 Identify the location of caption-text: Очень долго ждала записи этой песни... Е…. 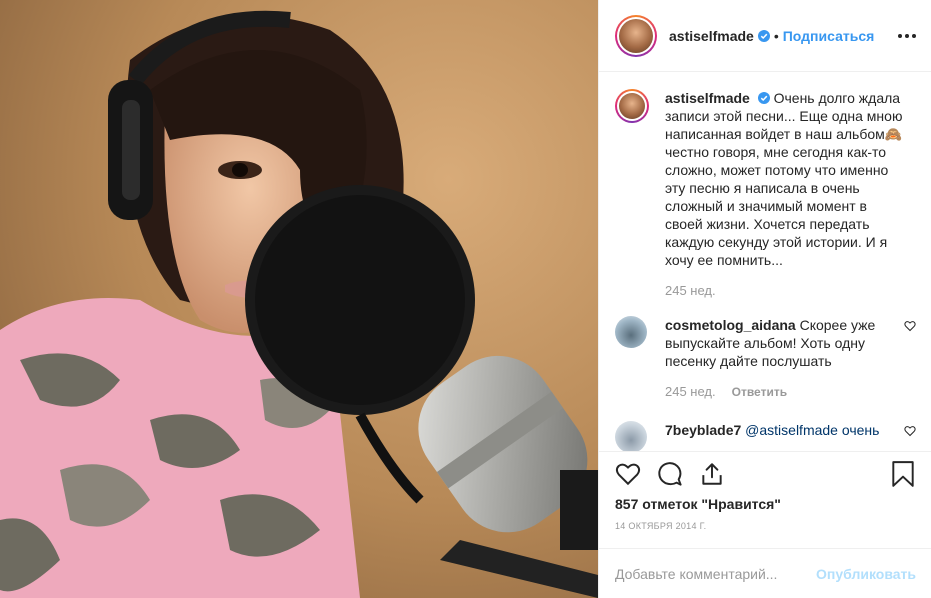
(784, 179).